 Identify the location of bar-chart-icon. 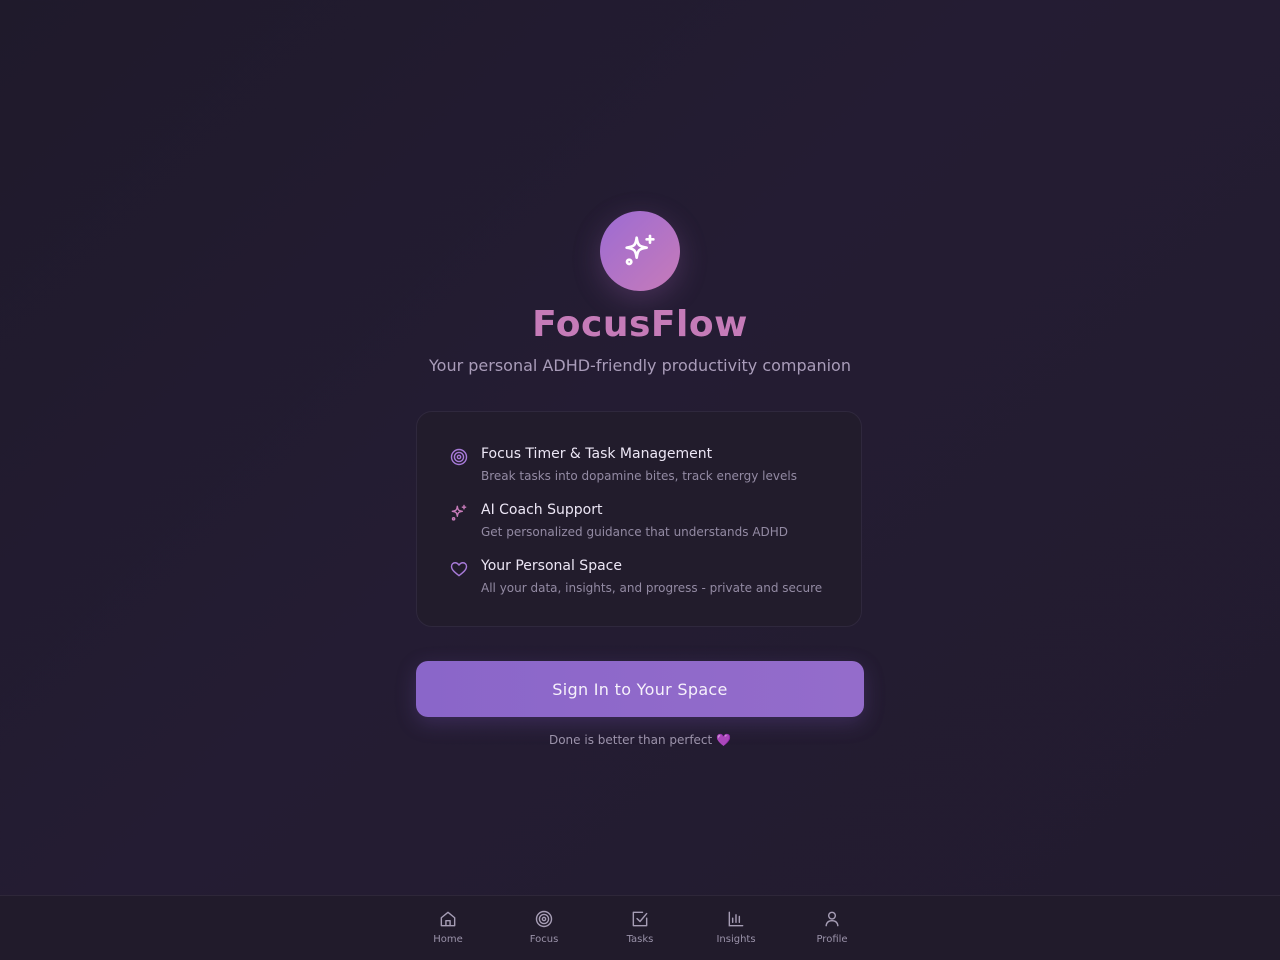
(736, 919).